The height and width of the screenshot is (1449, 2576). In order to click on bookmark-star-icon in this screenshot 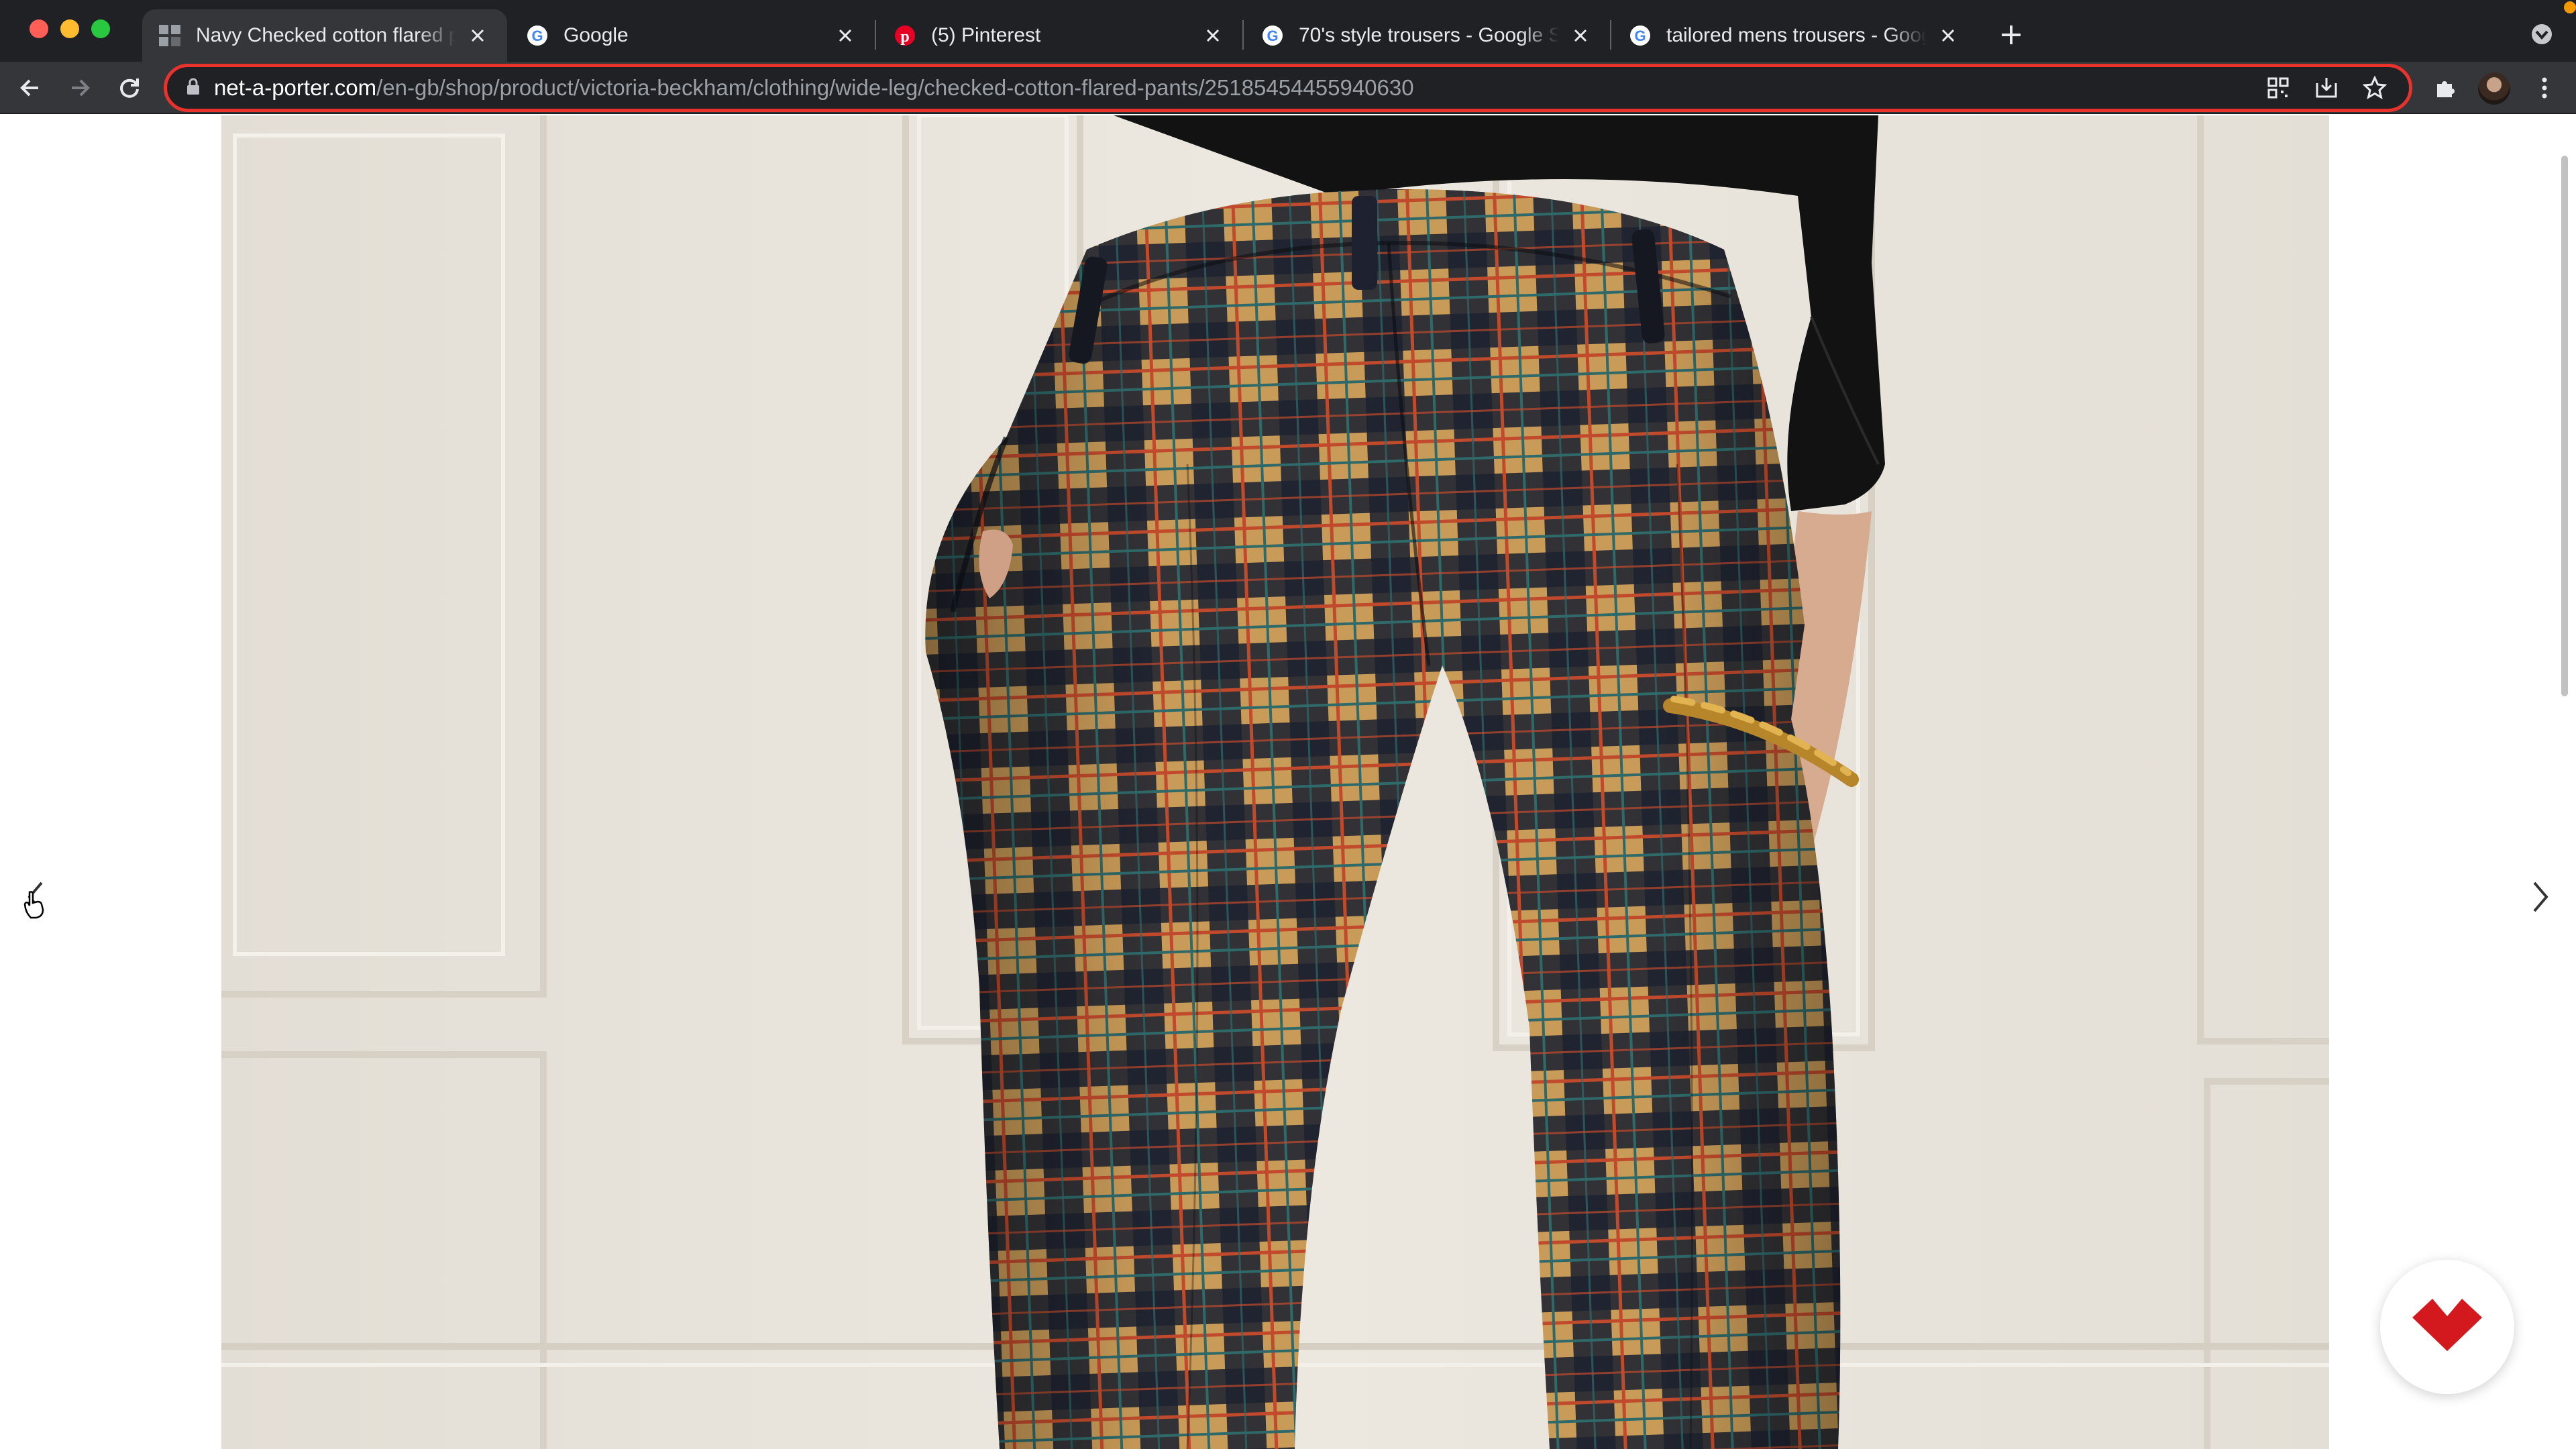, I will do `click(2374, 87)`.